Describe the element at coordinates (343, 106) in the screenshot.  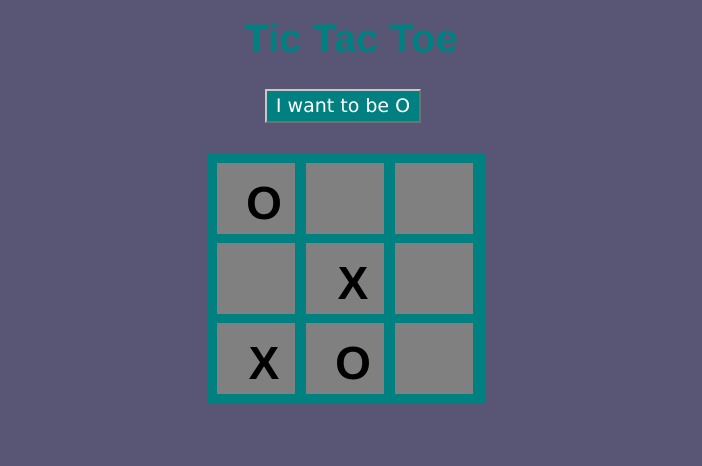
I see `choose-o-button: I want to be O` at that location.